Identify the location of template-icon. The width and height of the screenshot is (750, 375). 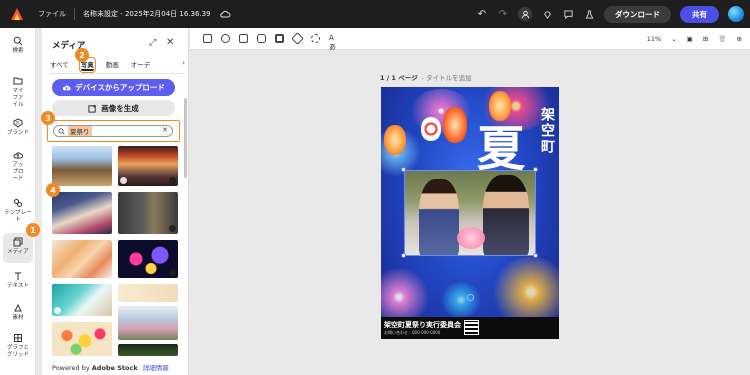
(18, 203).